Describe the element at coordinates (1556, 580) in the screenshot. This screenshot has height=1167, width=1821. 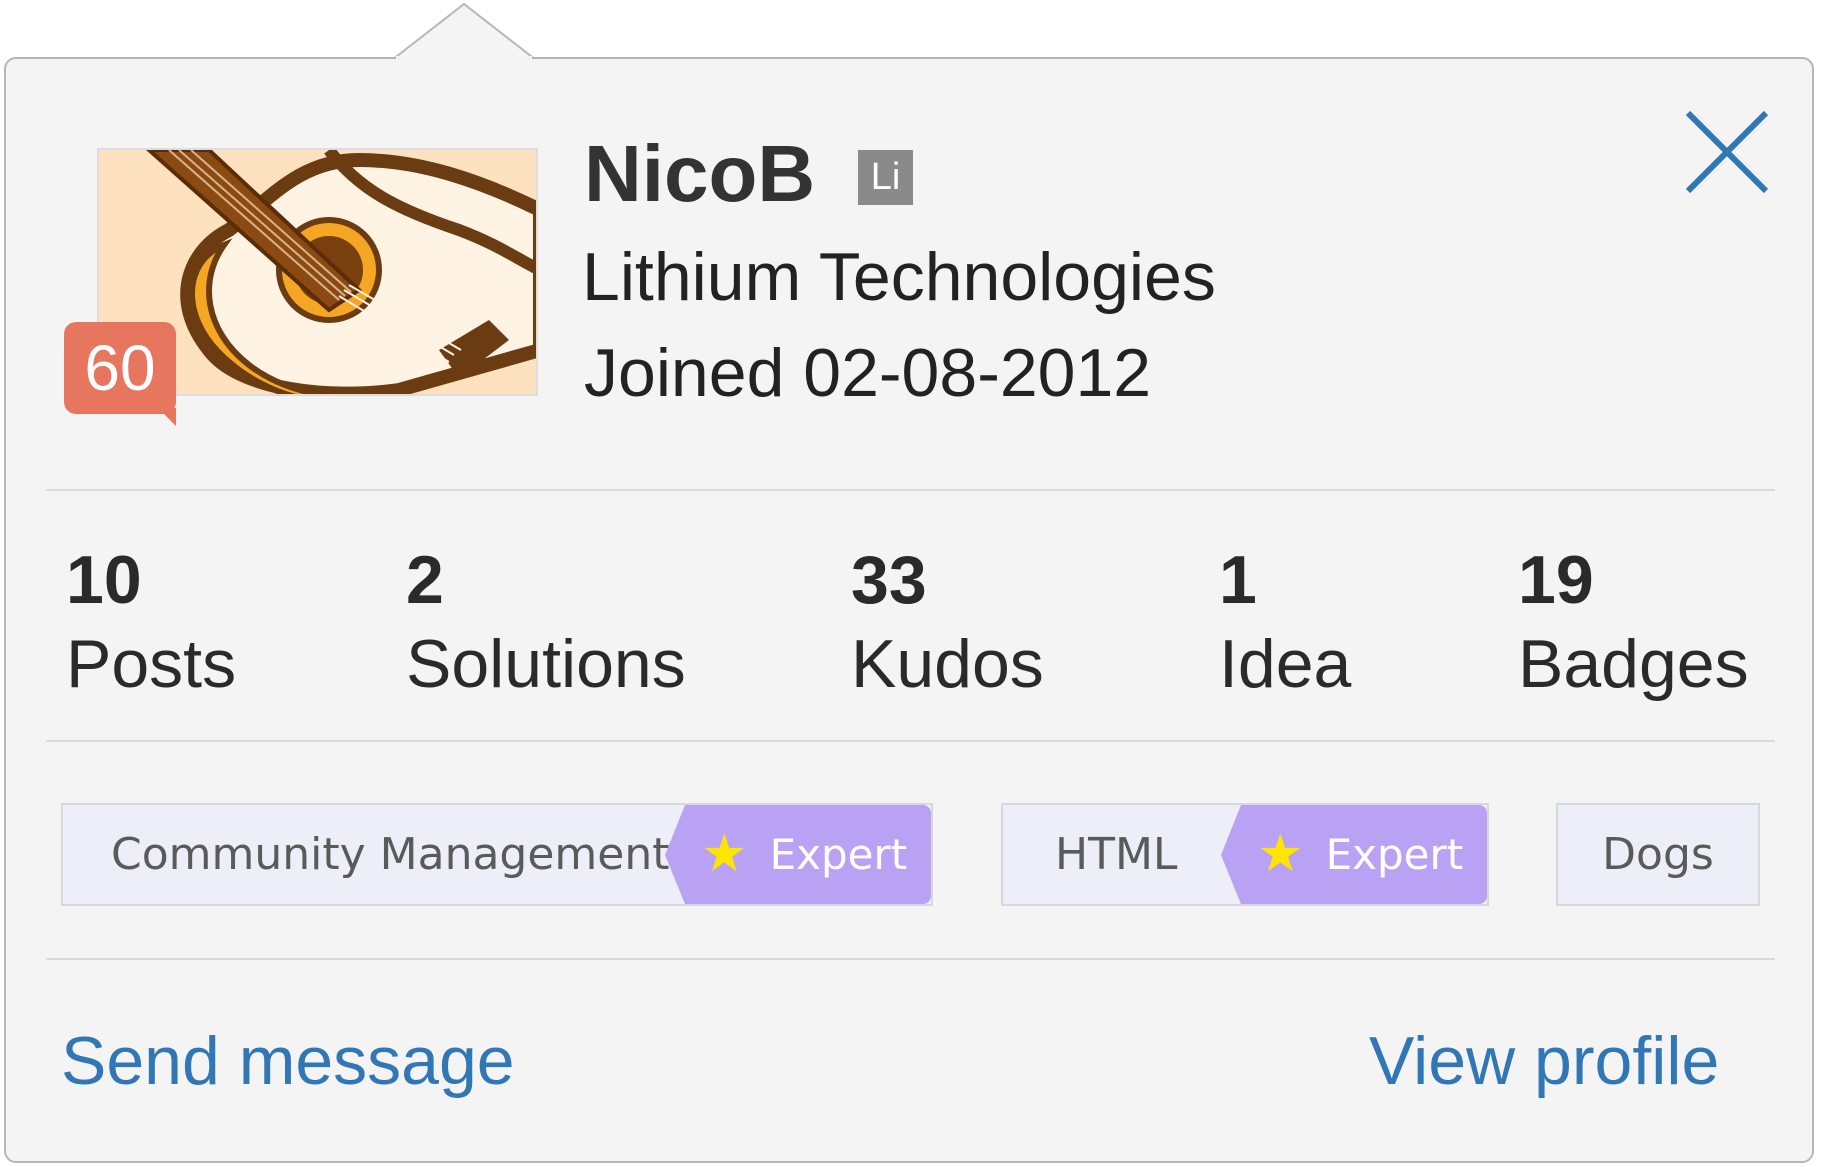
I see `stat-count: 19` at that location.